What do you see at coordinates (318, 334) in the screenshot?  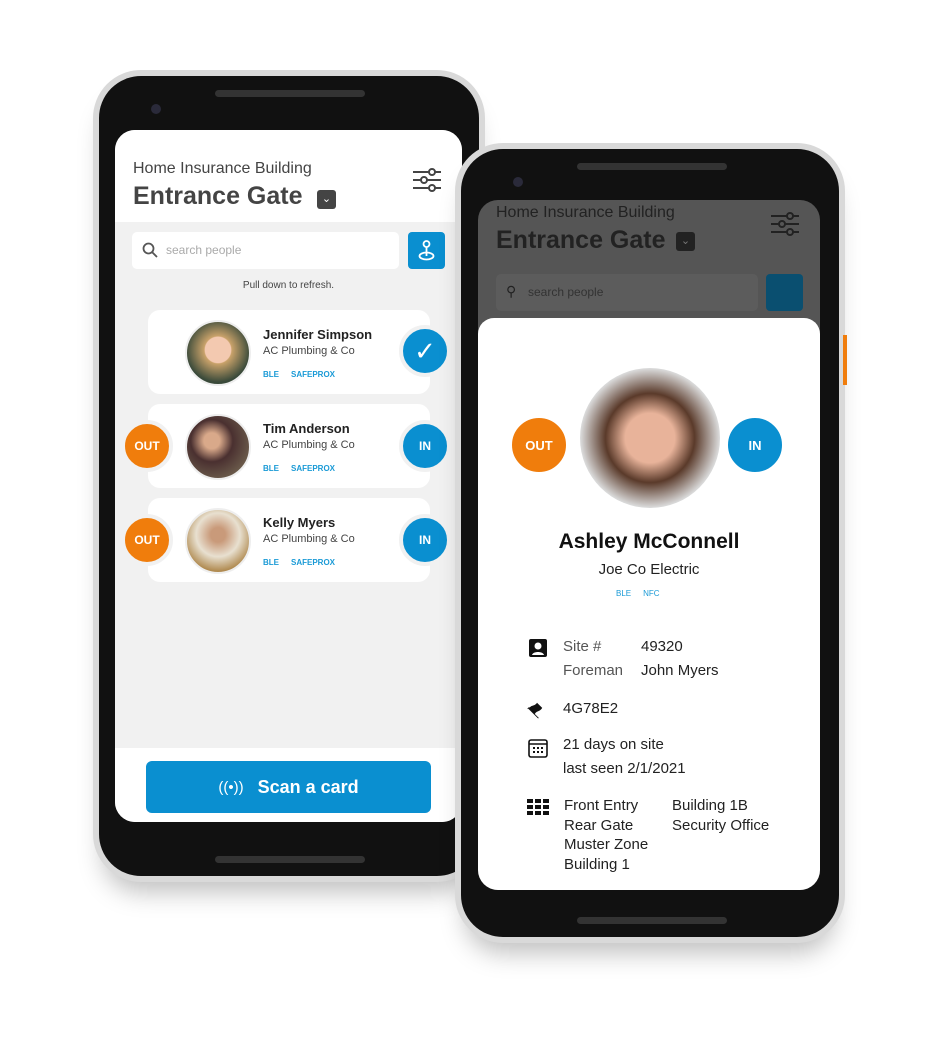 I see `person-name: Jennifer Simpson` at bounding box center [318, 334].